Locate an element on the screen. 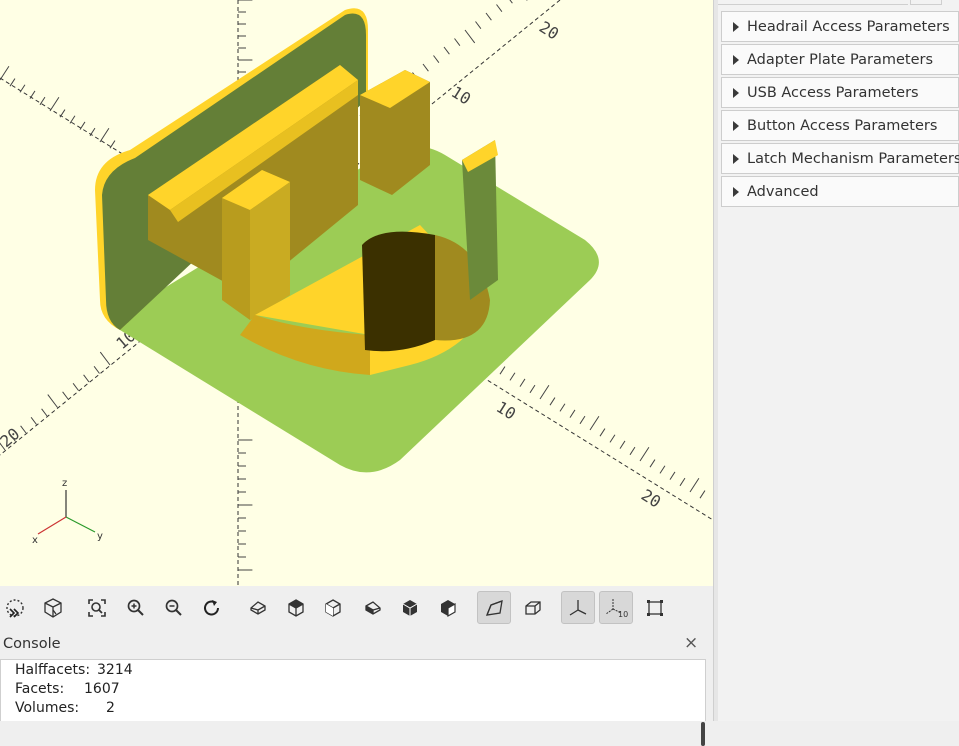  group-label: Button Access Parameters is located at coordinates (842, 126).